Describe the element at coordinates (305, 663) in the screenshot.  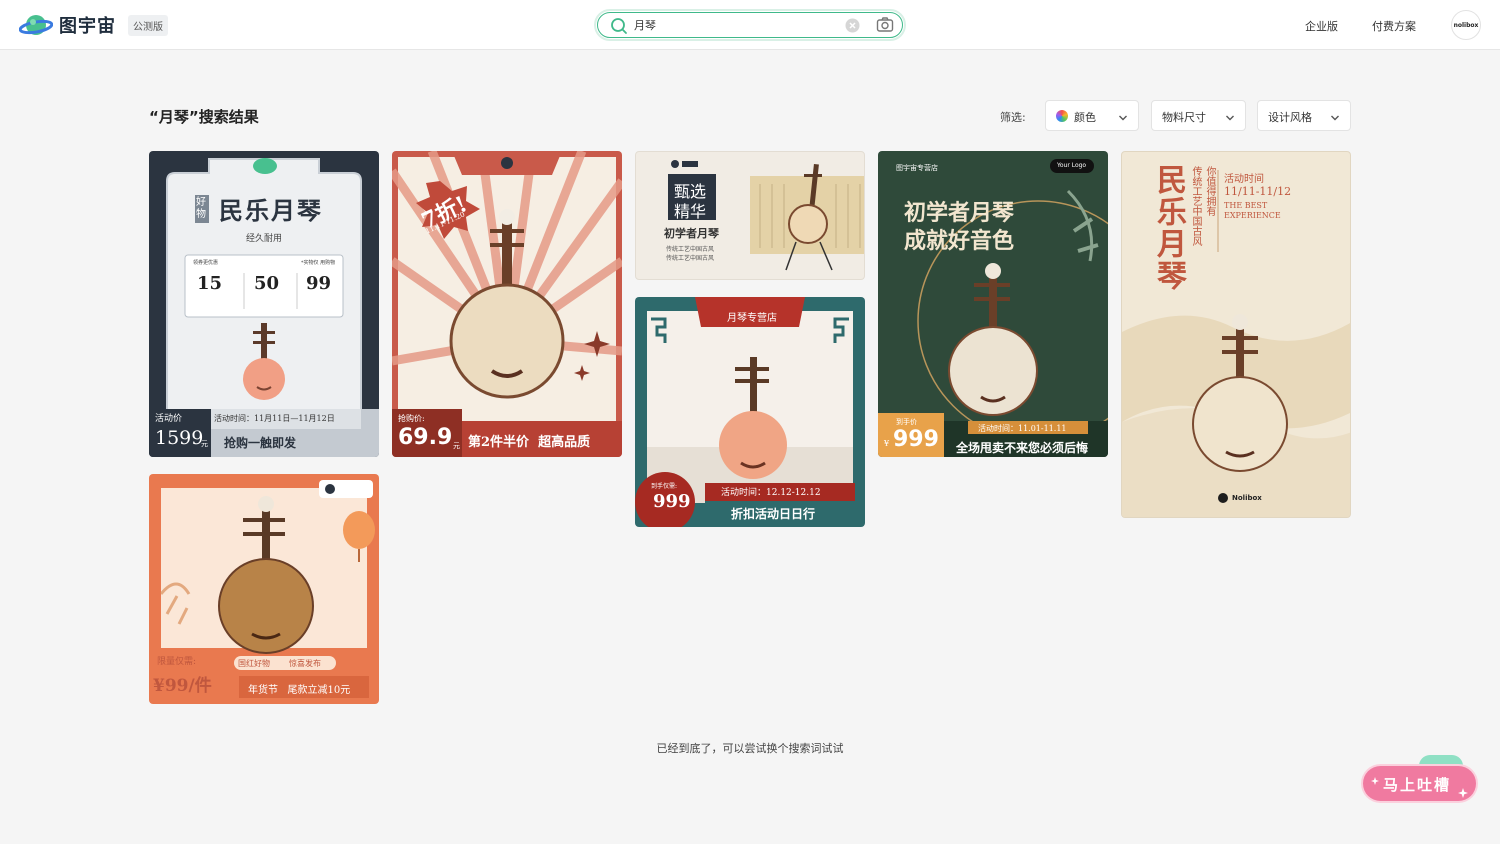
I see `card-7-tag-2: 惊喜发布` at that location.